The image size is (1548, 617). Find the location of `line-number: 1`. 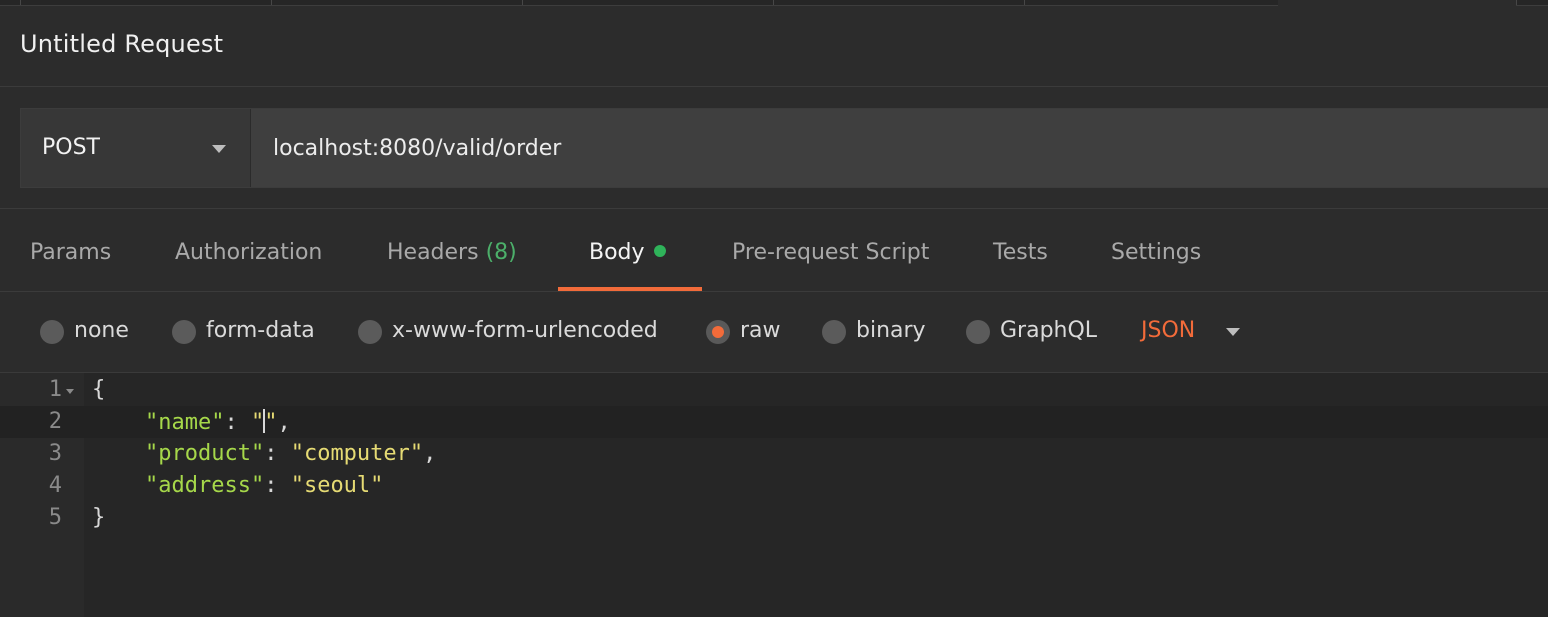

line-number: 1 is located at coordinates (55, 389).